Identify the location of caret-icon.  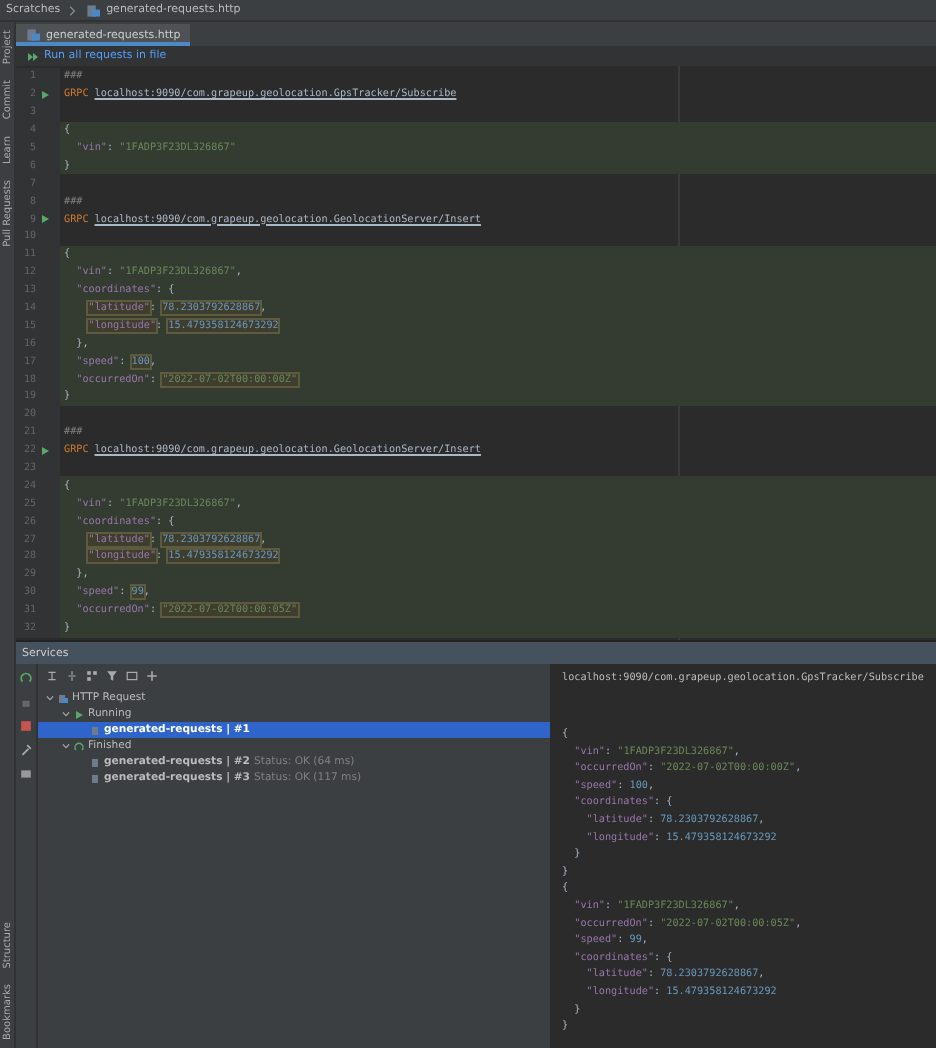
(66, 746).